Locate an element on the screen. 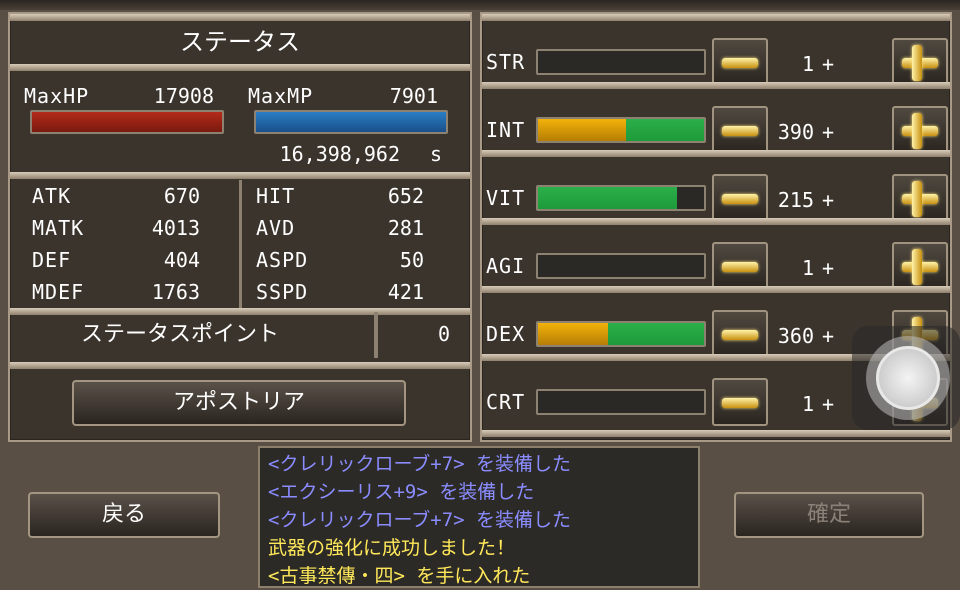 The image size is (960, 590). log-line: <エクシーリス+9> を装備した is located at coordinates (401, 492).